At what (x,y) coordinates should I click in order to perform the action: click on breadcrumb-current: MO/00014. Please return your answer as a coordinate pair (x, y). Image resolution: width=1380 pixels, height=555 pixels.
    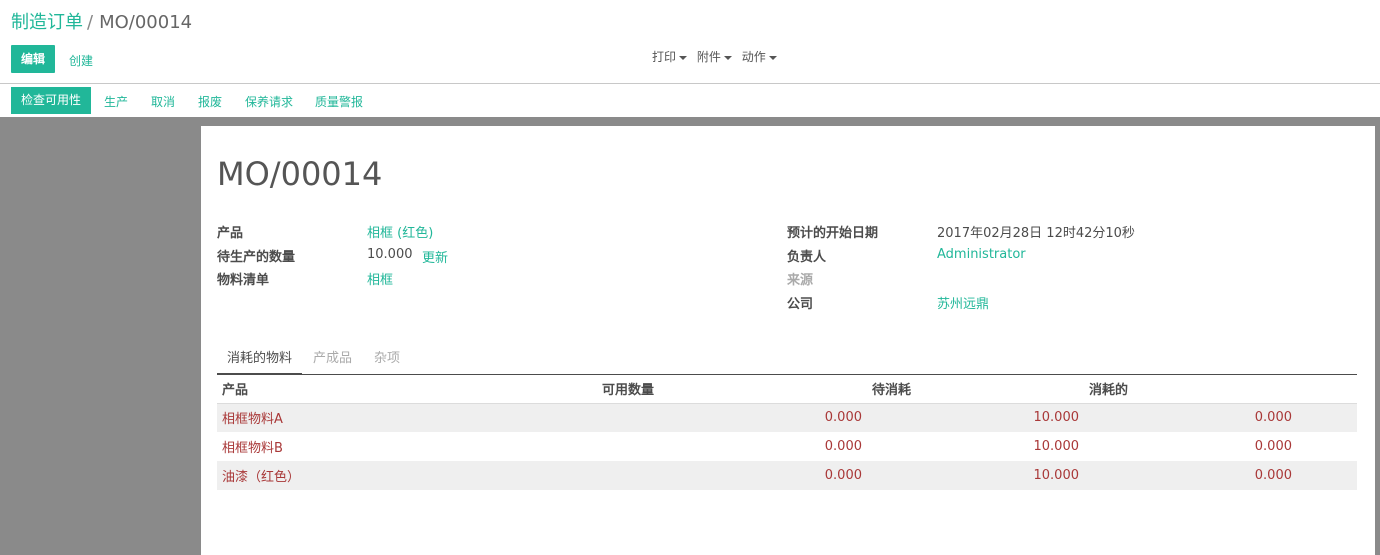
    Looking at the image, I should click on (146, 22).